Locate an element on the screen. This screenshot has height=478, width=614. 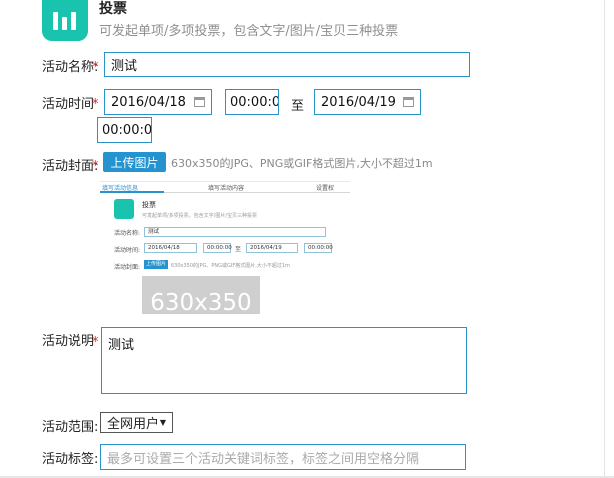
activity-scope-select: 全网用户 ▼ is located at coordinates (136, 422).